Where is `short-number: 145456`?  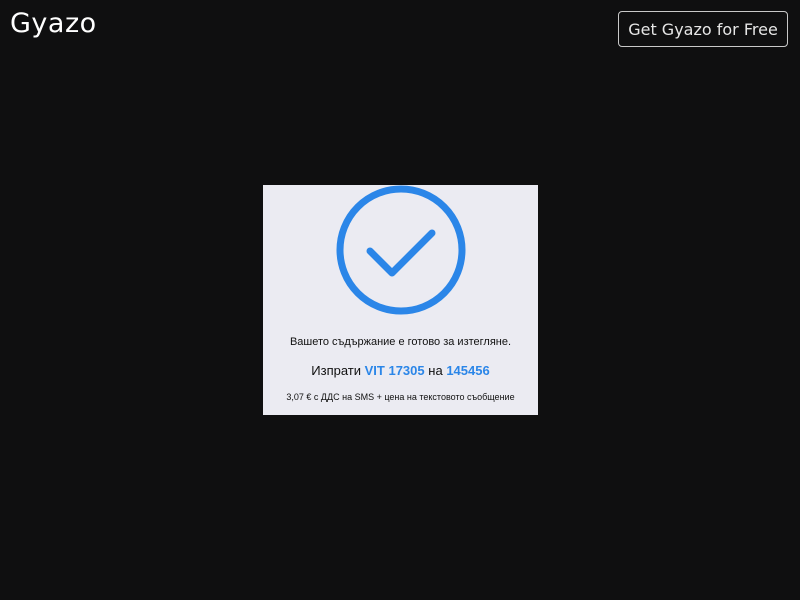
short-number: 145456 is located at coordinates (468, 370).